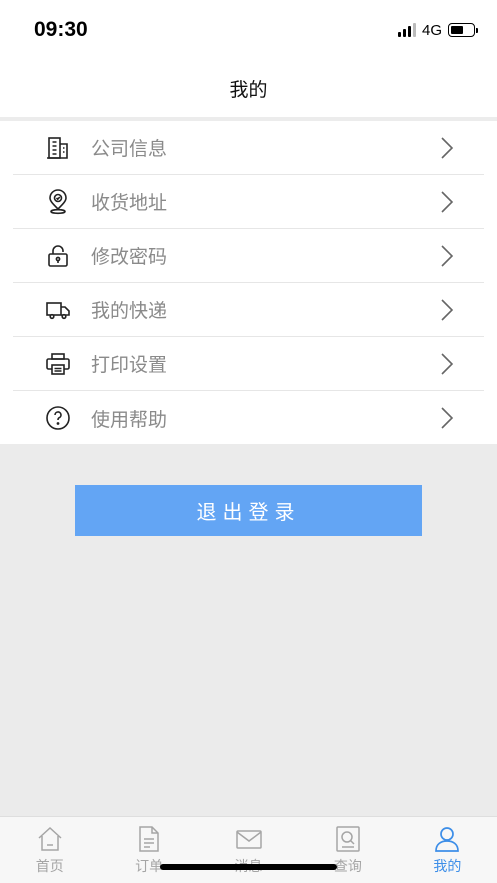  I want to click on tab-bar: 首页 订单 消息 查询 我的, so click(248, 849).